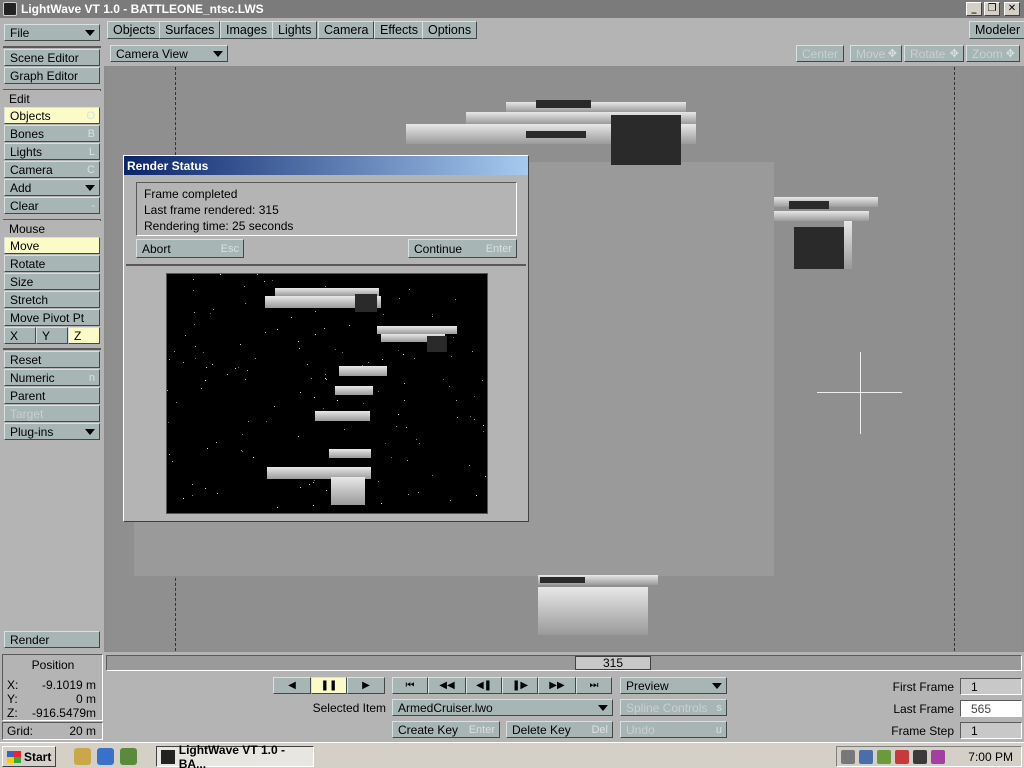  What do you see at coordinates (329, 685) in the screenshot?
I see `pause-button: ❚❚` at bounding box center [329, 685].